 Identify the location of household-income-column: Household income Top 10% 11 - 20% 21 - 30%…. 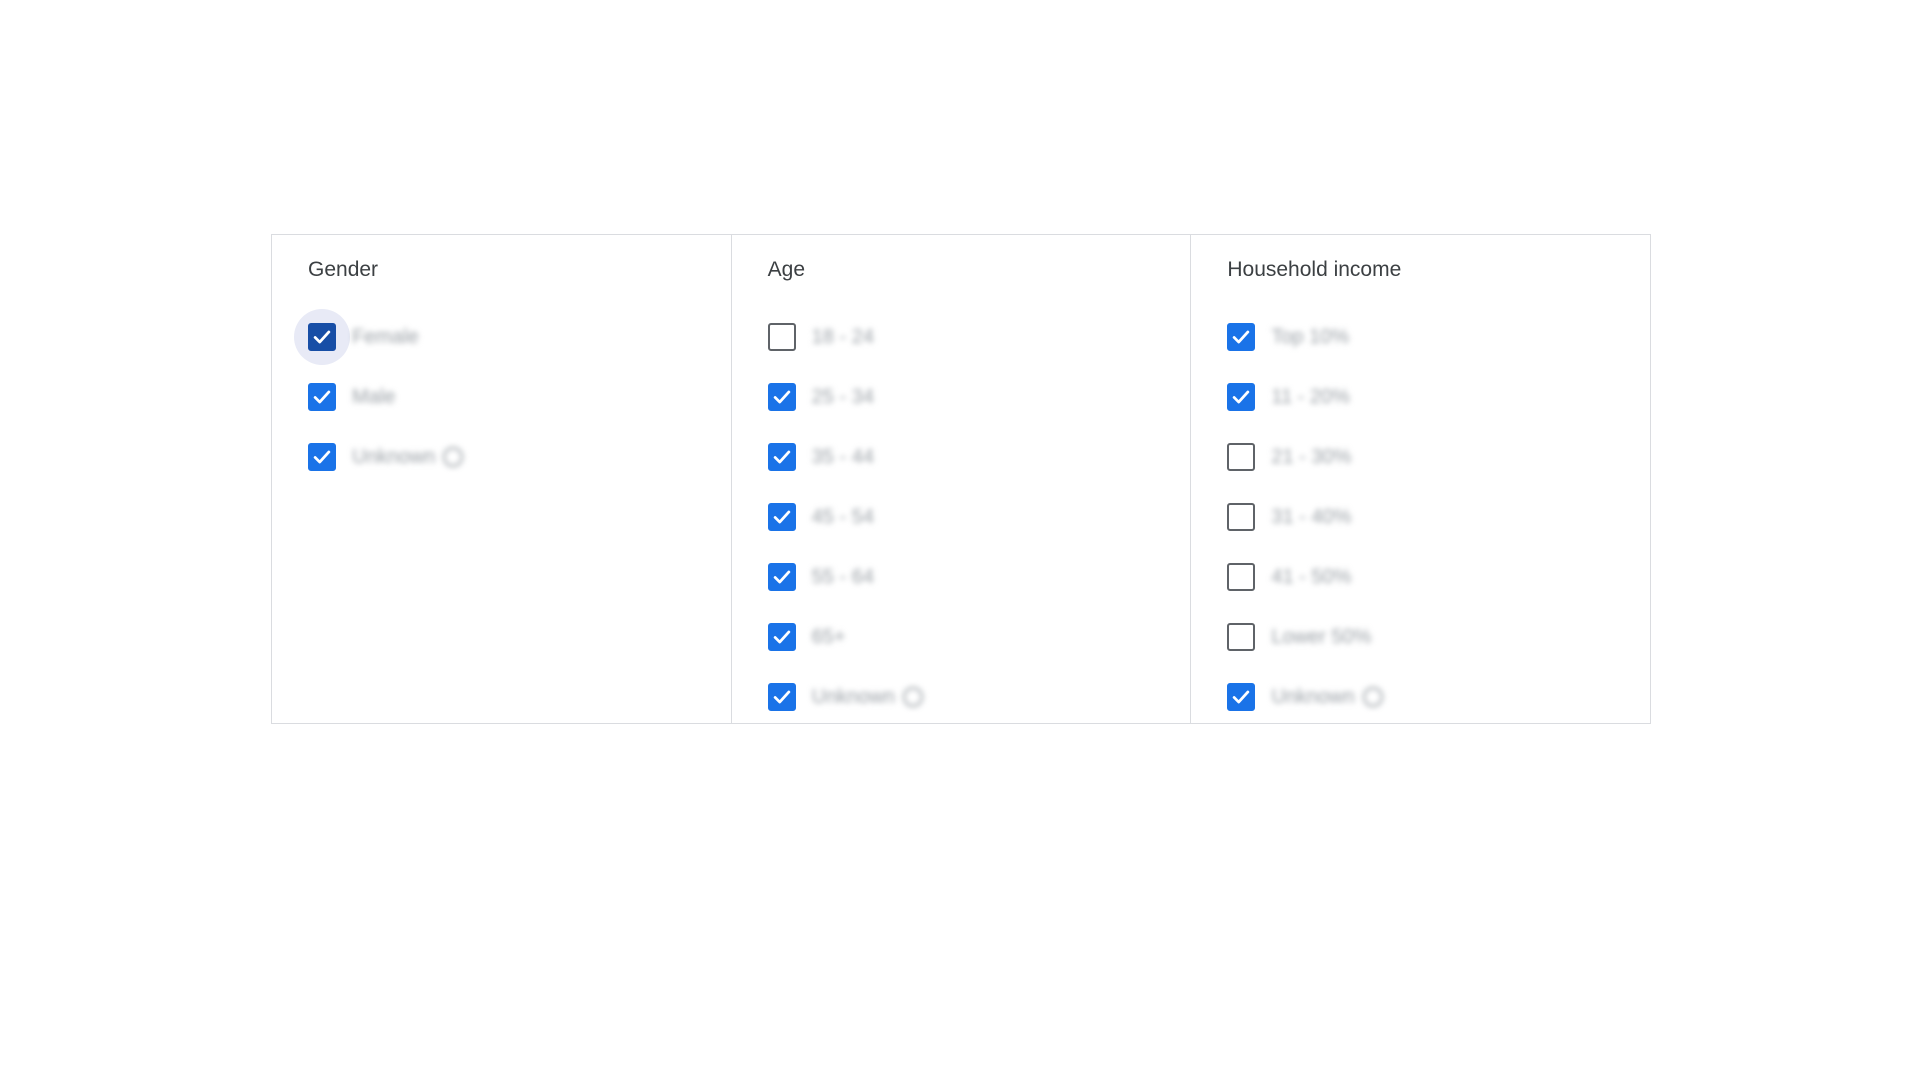
(1420, 479).